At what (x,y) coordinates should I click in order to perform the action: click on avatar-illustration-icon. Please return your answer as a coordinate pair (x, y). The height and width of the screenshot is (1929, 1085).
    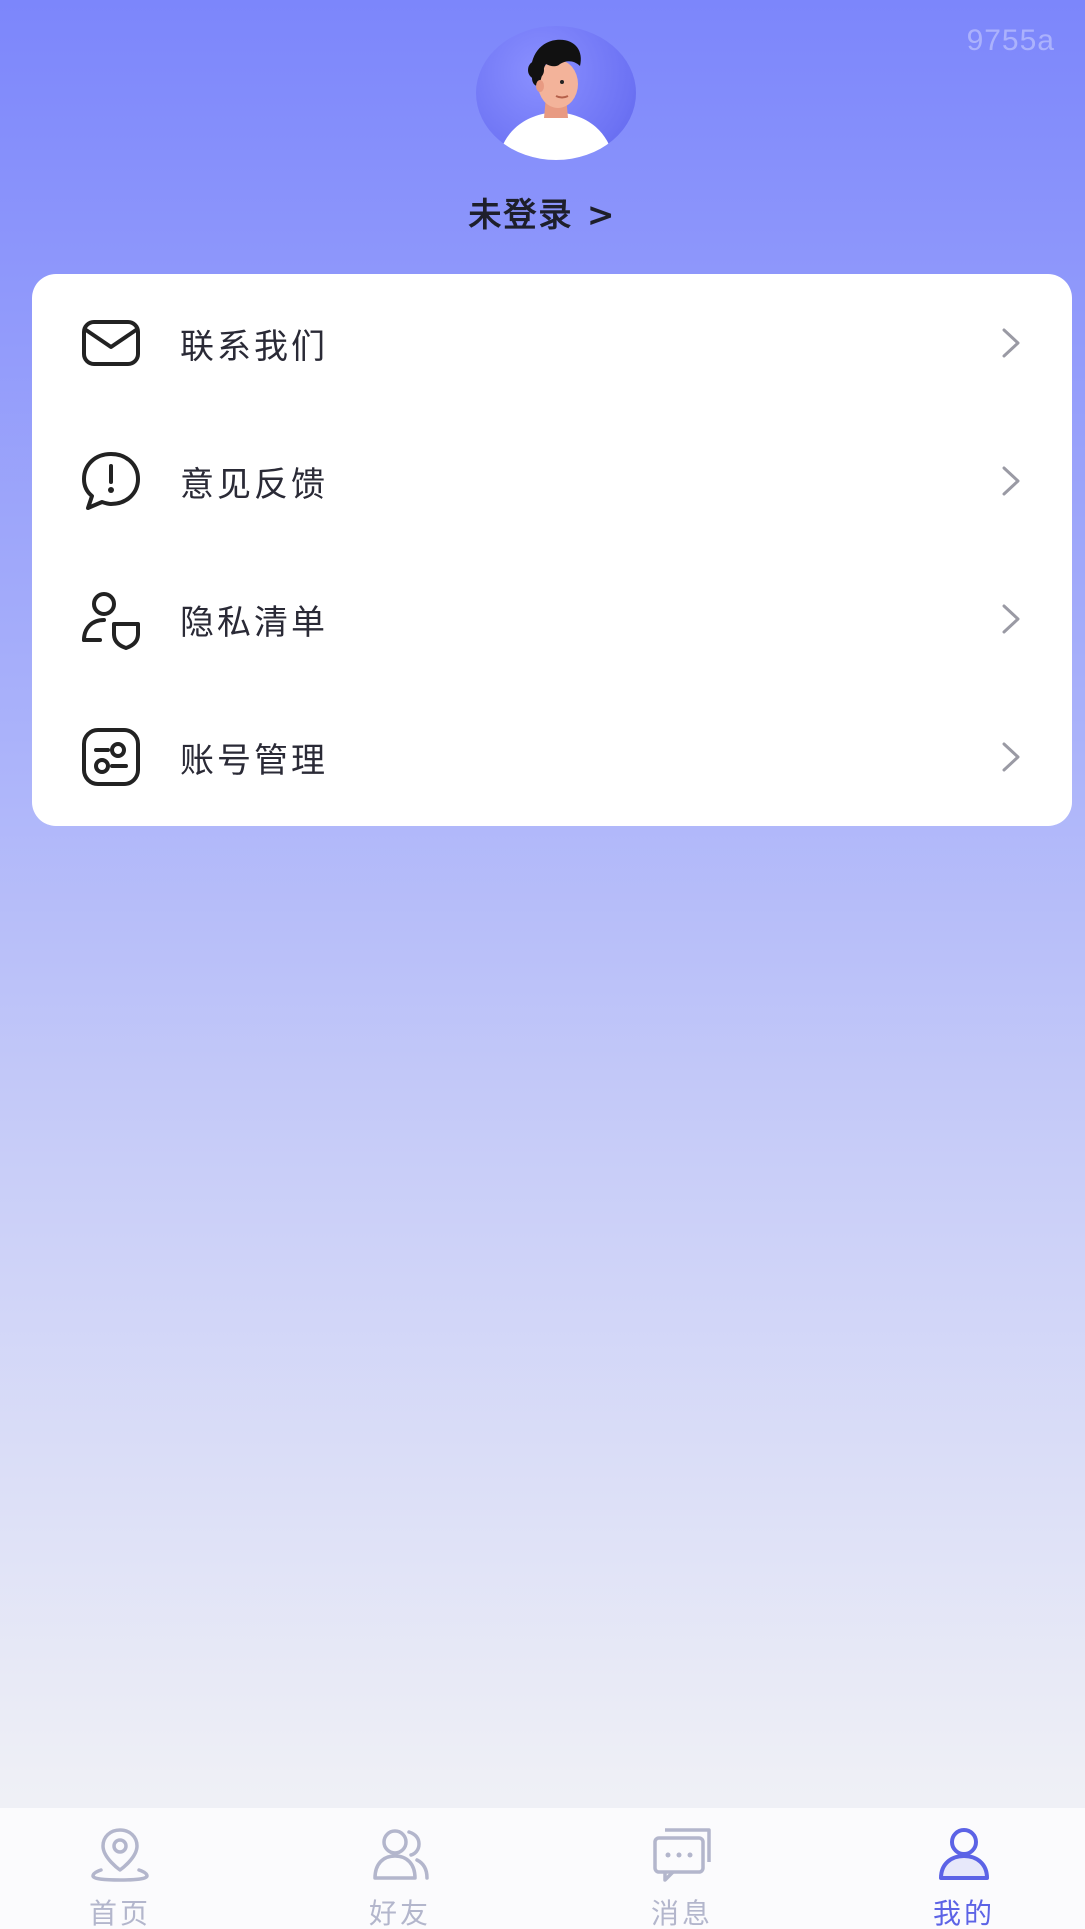
    Looking at the image, I should click on (556, 99).